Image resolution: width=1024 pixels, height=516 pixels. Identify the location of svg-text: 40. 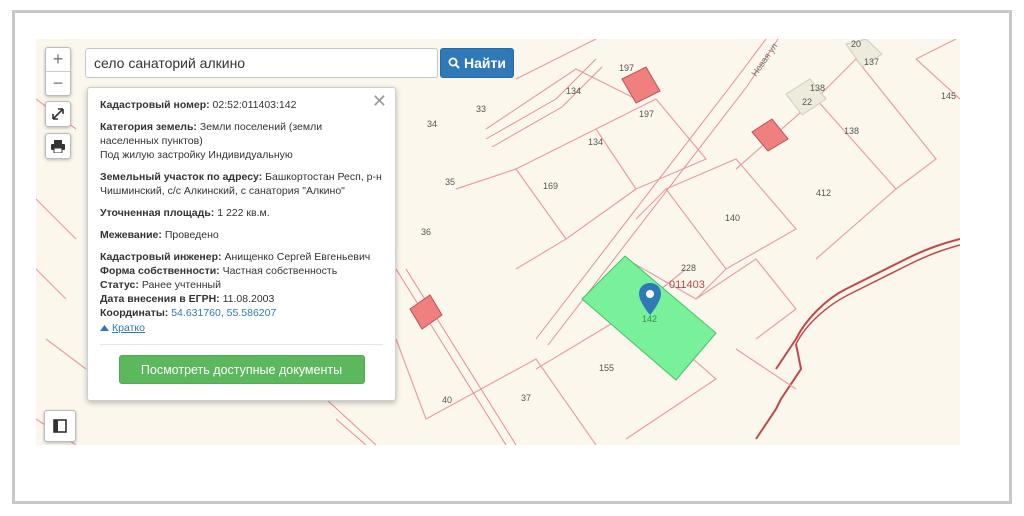
(447, 400).